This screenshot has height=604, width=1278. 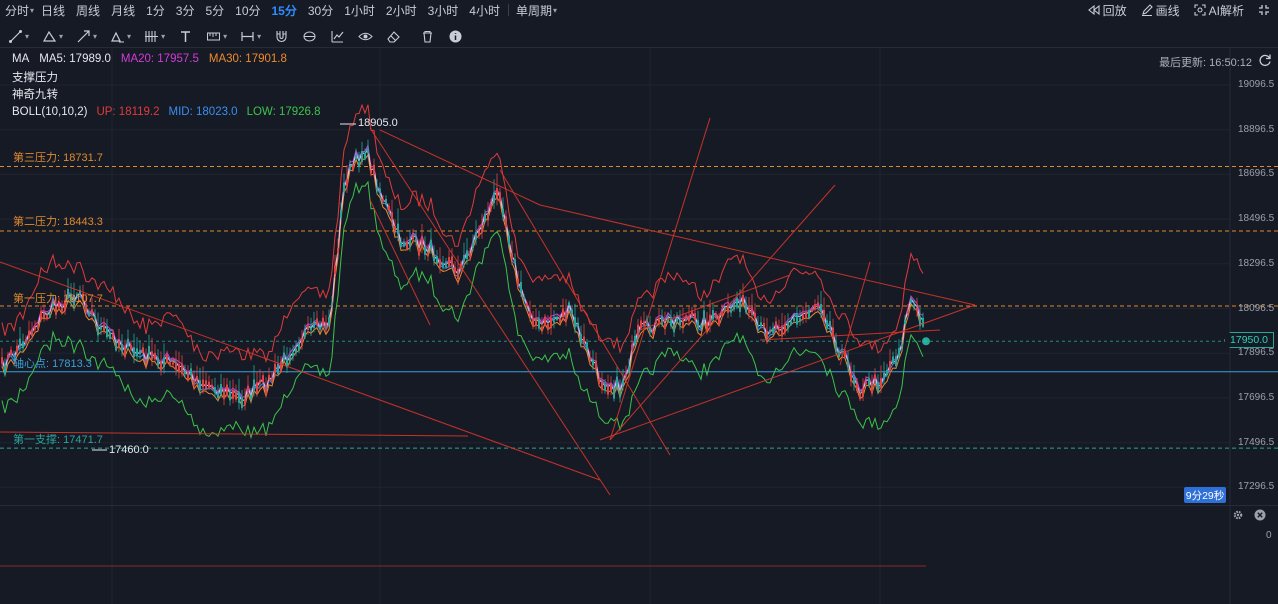 I want to click on refresh-icon, so click(x=1265, y=60).